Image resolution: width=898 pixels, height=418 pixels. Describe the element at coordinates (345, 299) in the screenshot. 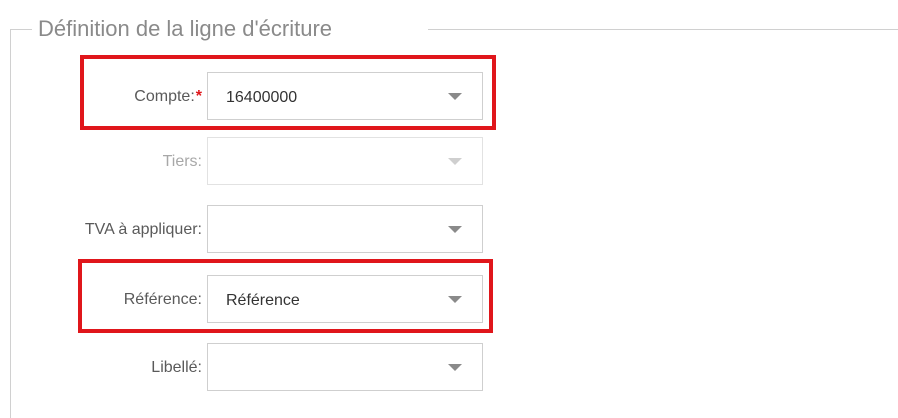

I see `reference-select: Référence` at that location.